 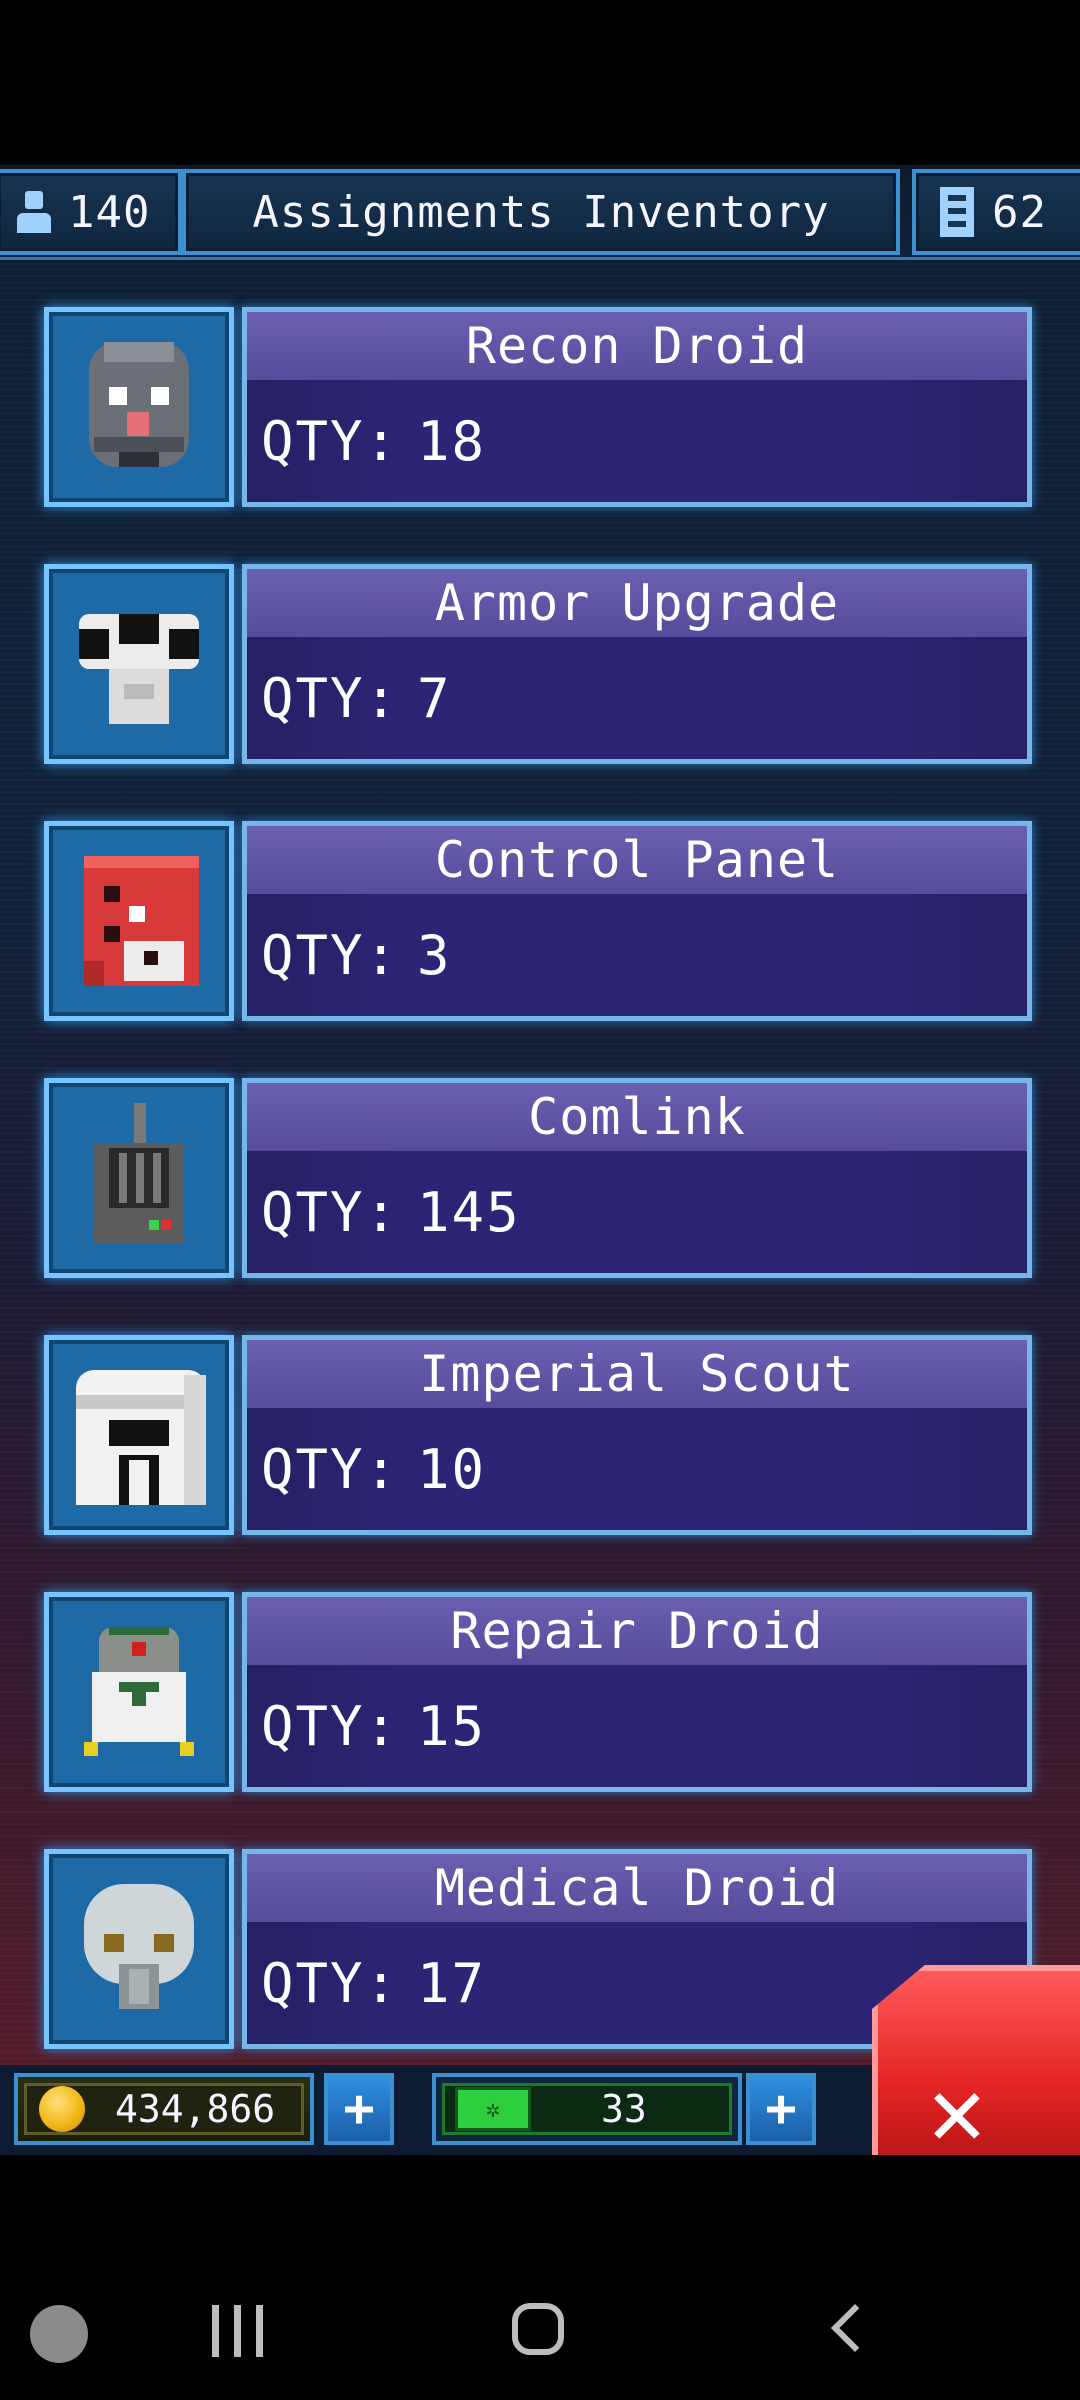 I want to click on qty-value: 18, so click(x=452, y=441).